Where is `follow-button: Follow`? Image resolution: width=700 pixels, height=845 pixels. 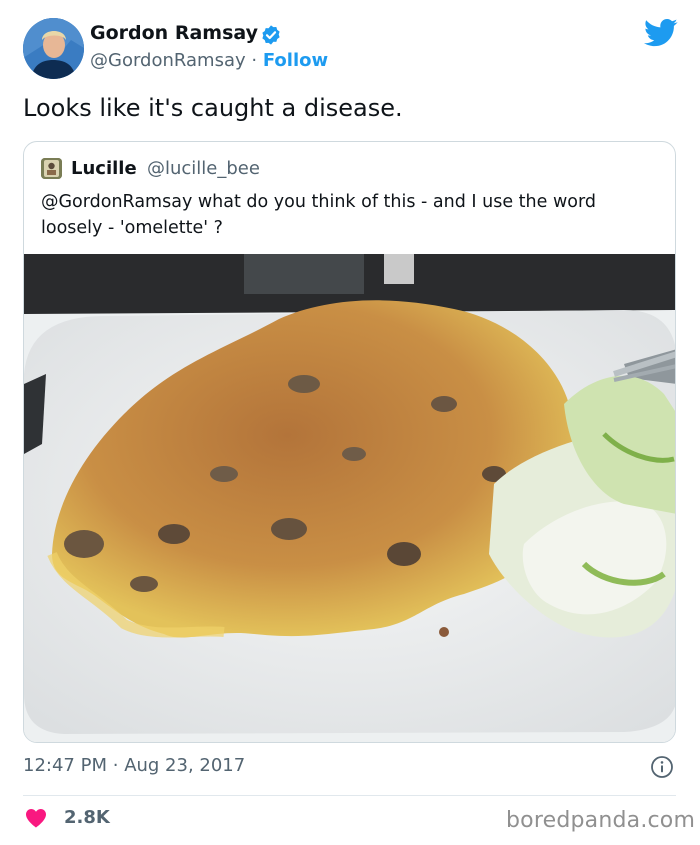
follow-button: Follow is located at coordinates (295, 60).